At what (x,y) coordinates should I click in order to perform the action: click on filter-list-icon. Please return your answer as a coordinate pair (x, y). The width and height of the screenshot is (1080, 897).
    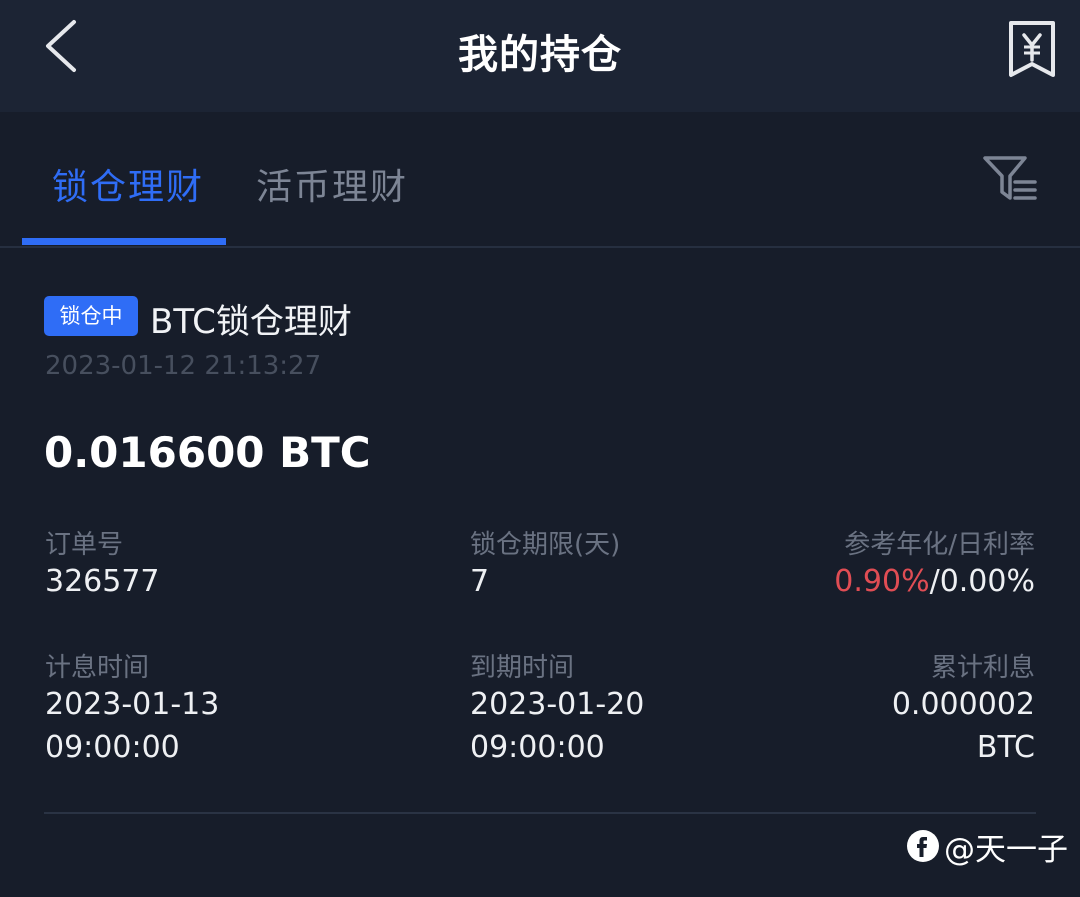
    Looking at the image, I should click on (1010, 180).